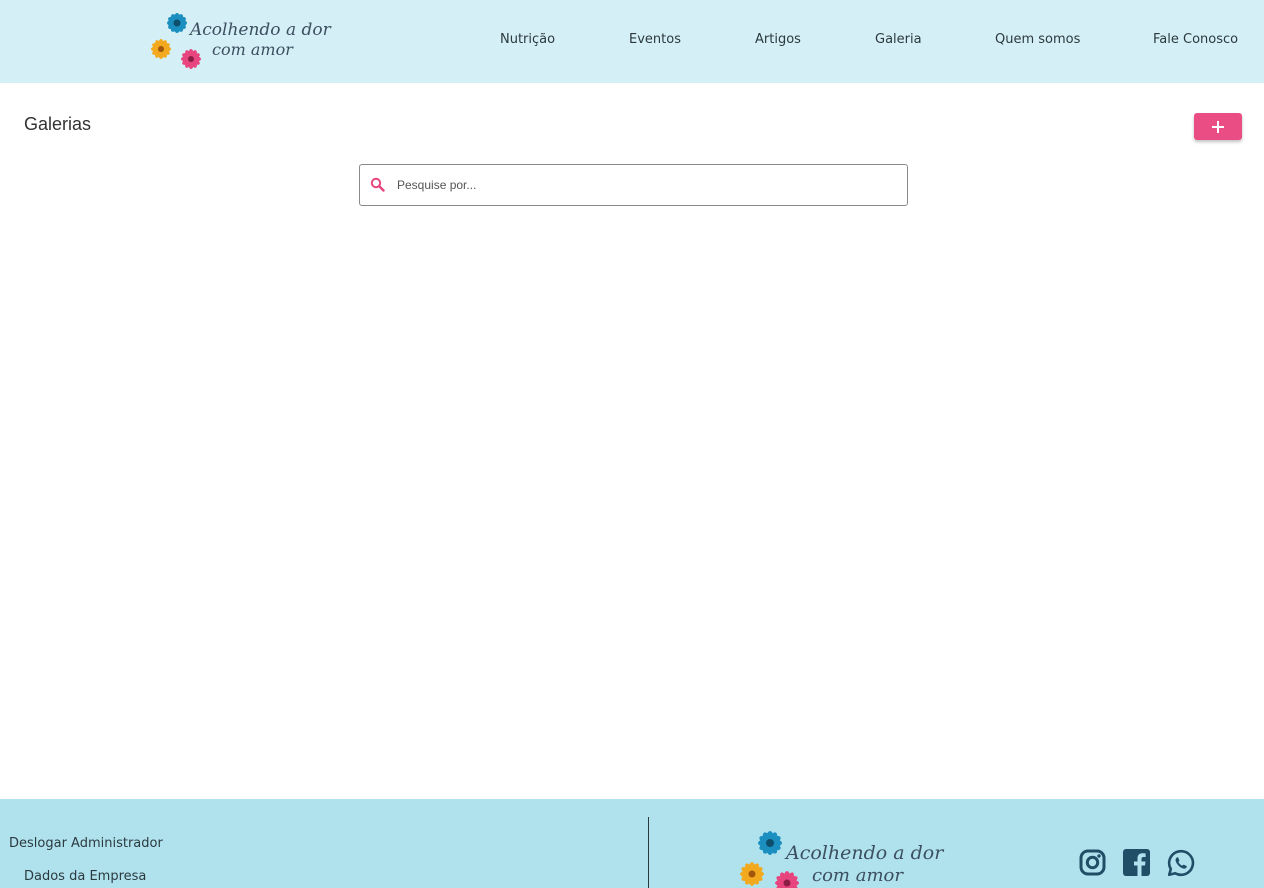 The width and height of the screenshot is (1264, 888). I want to click on footer-logo-text-line1: Acolhendo a dor, so click(865, 853).